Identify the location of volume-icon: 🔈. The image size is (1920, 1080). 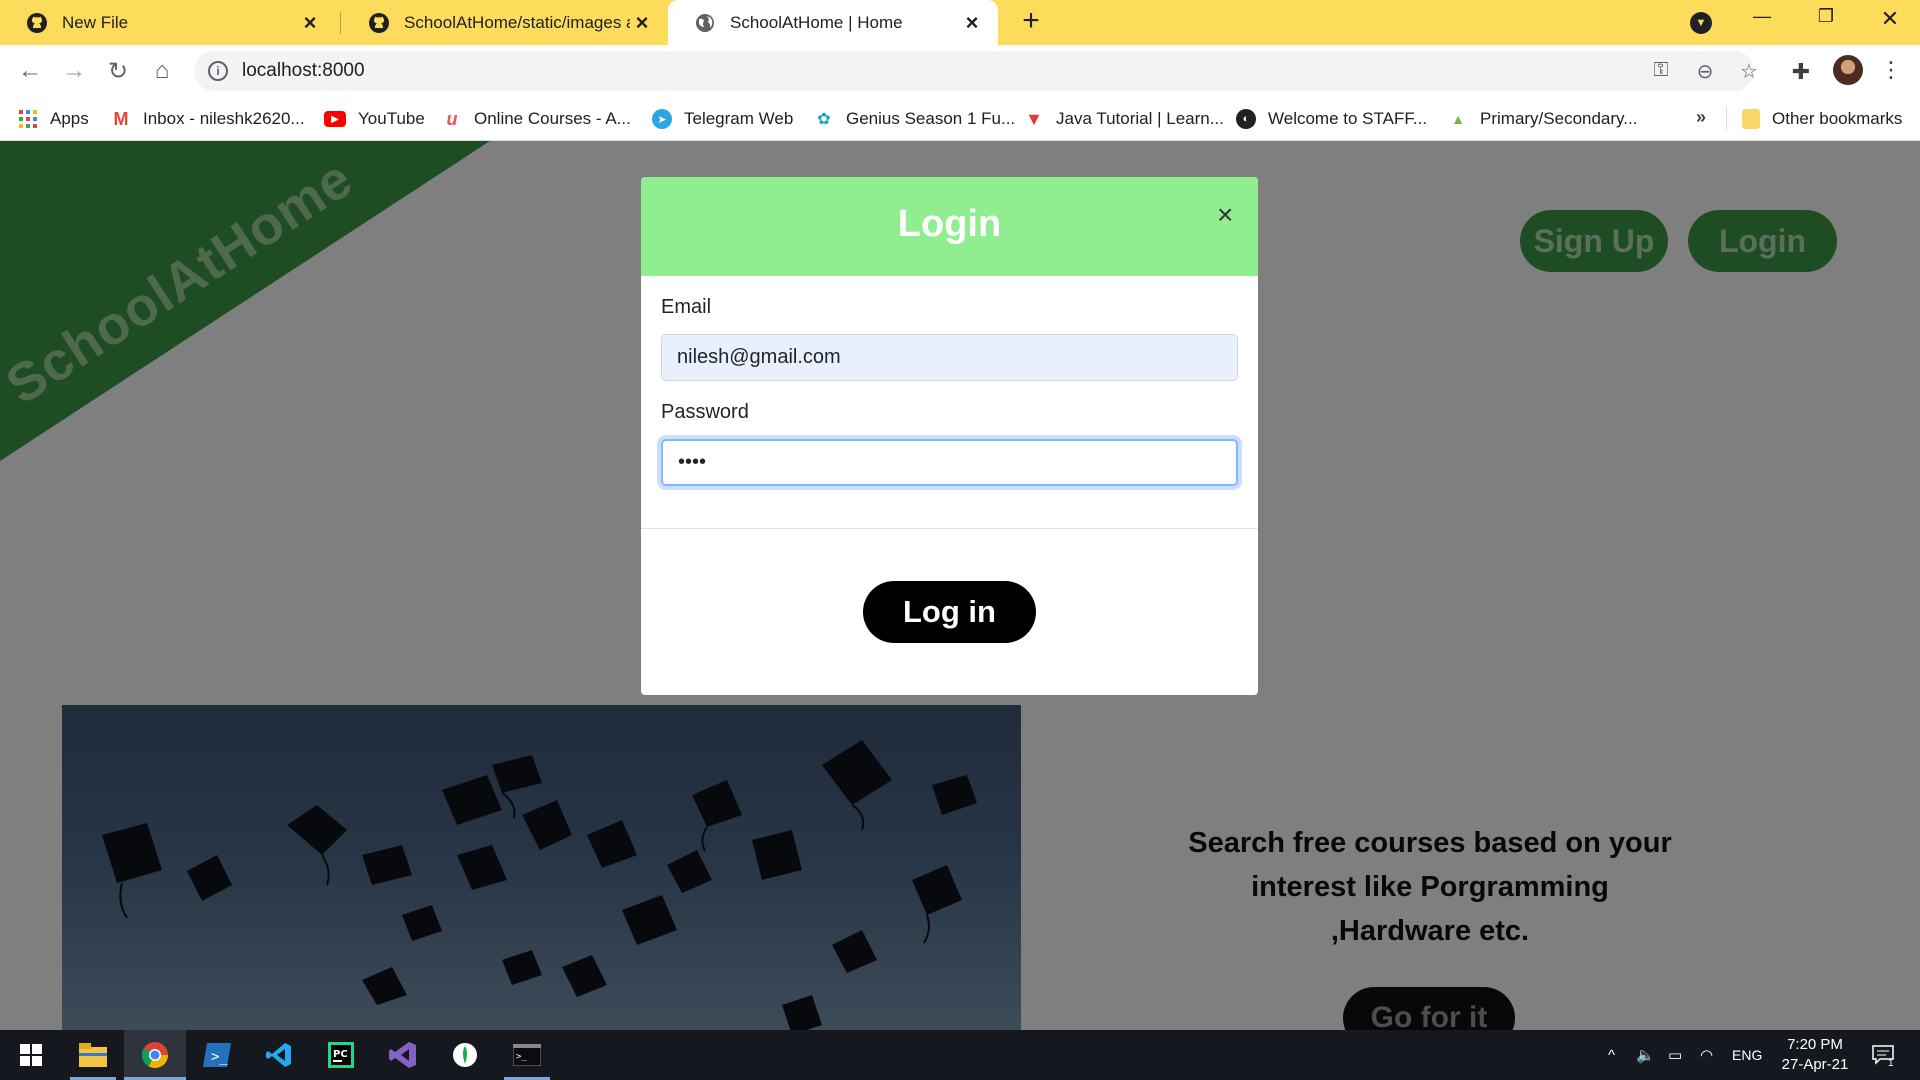
(1645, 1055).